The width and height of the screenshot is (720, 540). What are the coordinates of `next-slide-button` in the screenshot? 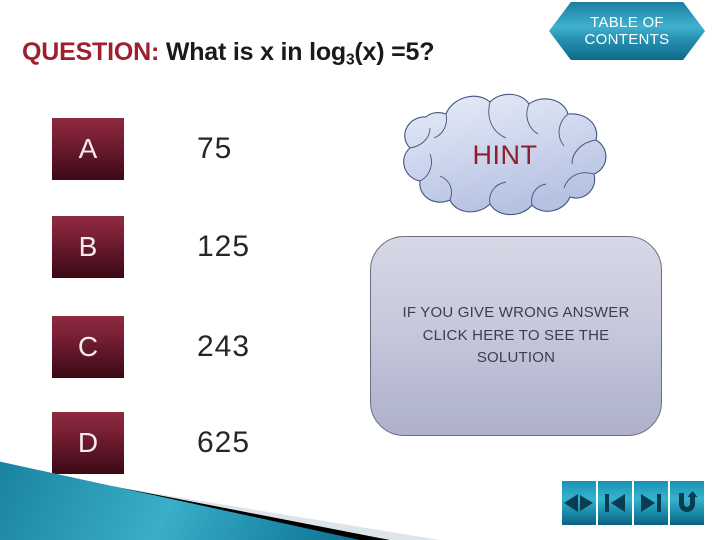 It's located at (651, 503).